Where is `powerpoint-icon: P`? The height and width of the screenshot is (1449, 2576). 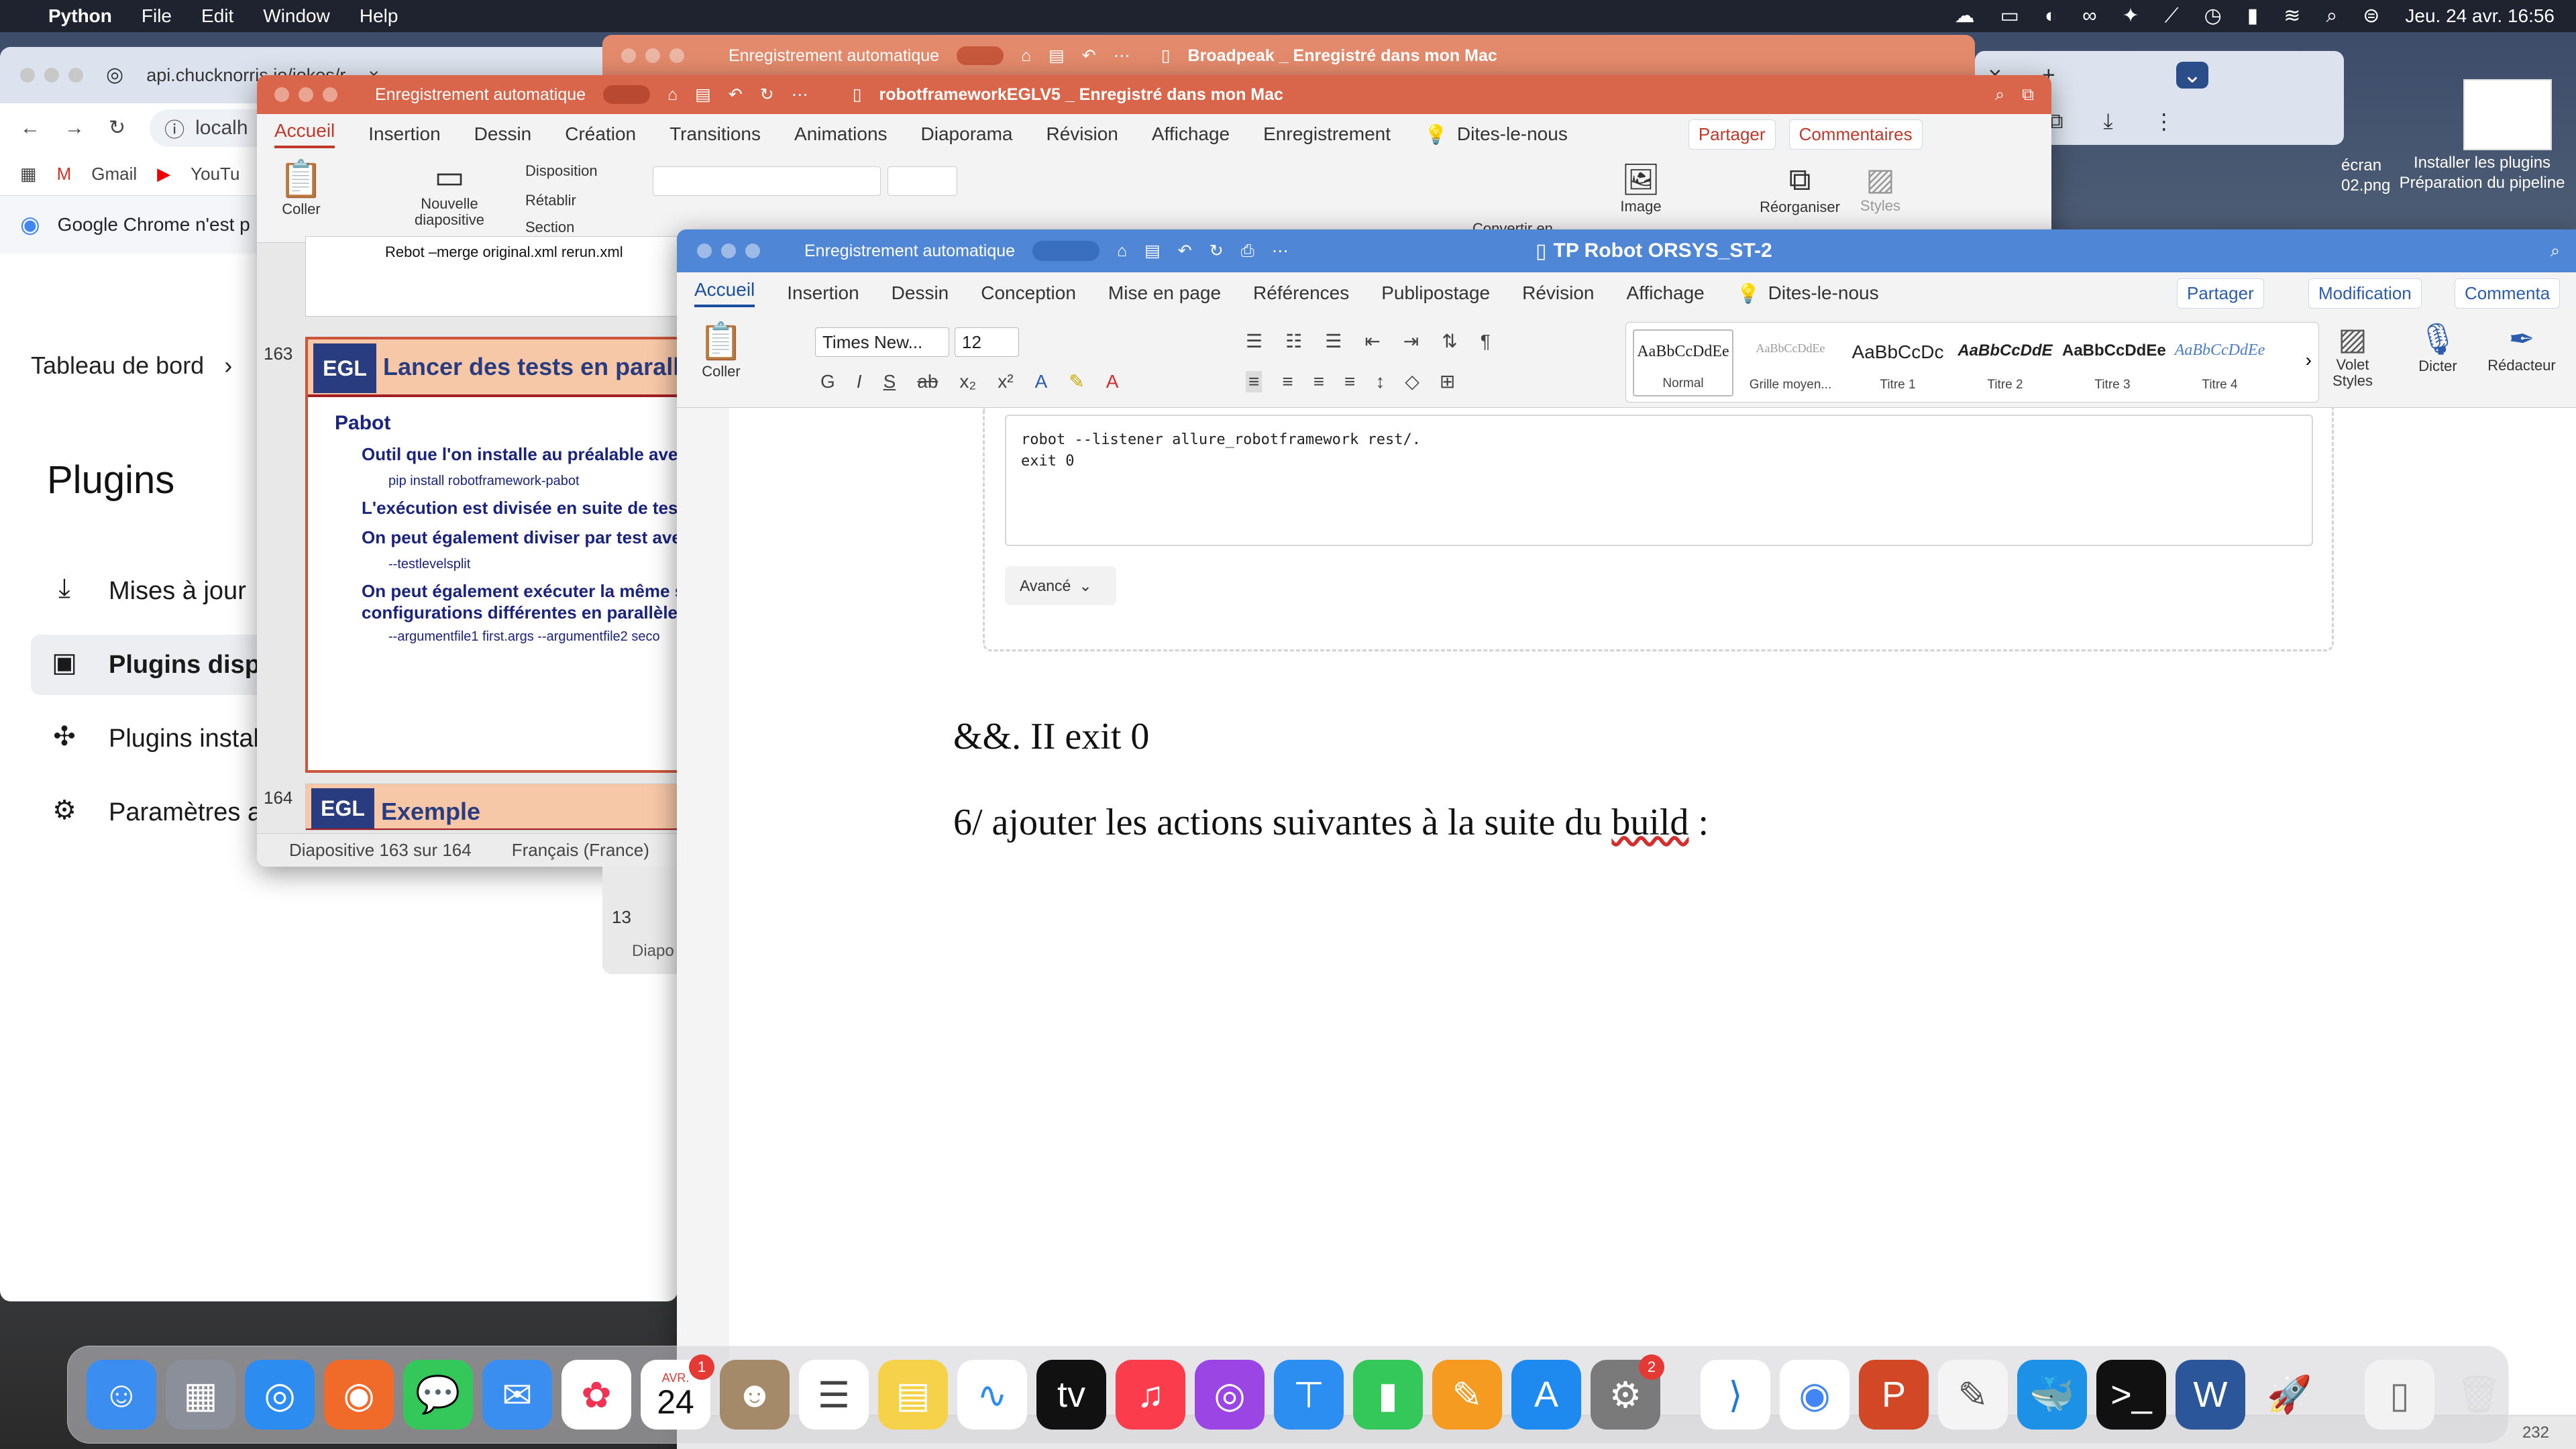 powerpoint-icon: P is located at coordinates (1894, 1395).